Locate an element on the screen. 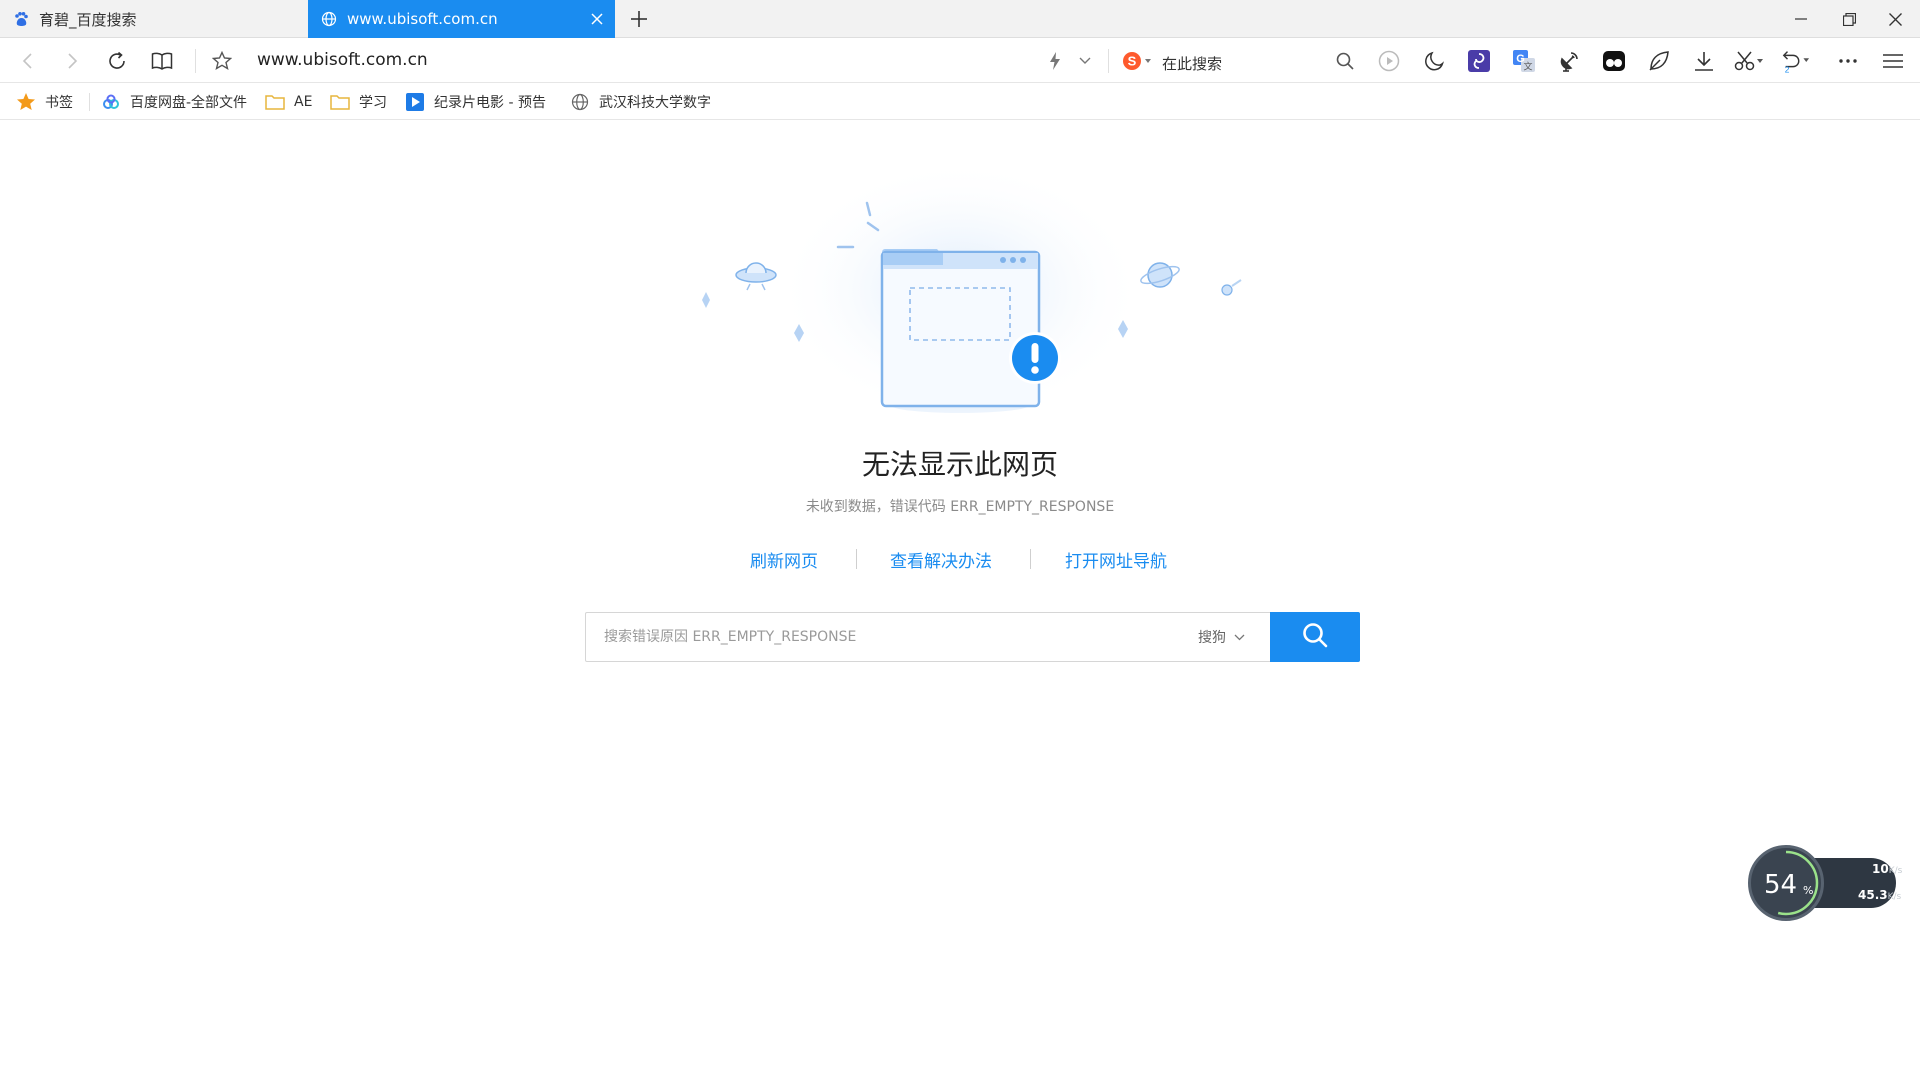 Image resolution: width=1920 pixels, height=1080 pixels. minimize-button is located at coordinates (1801, 19).